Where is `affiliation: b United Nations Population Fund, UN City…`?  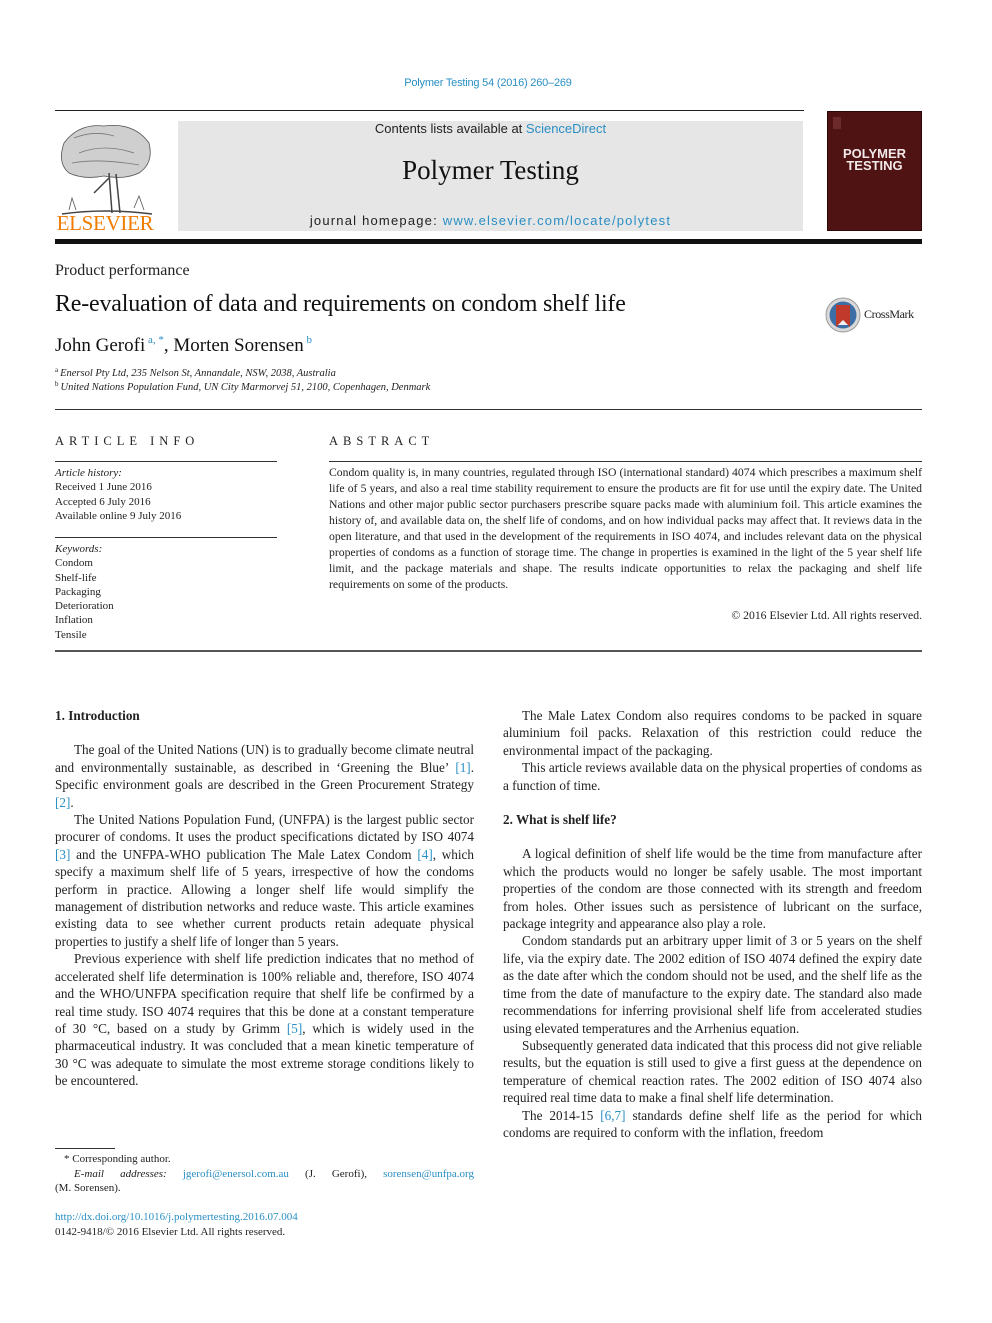
affiliation: b United Nations Population Fund, UN City… is located at coordinates (242, 386).